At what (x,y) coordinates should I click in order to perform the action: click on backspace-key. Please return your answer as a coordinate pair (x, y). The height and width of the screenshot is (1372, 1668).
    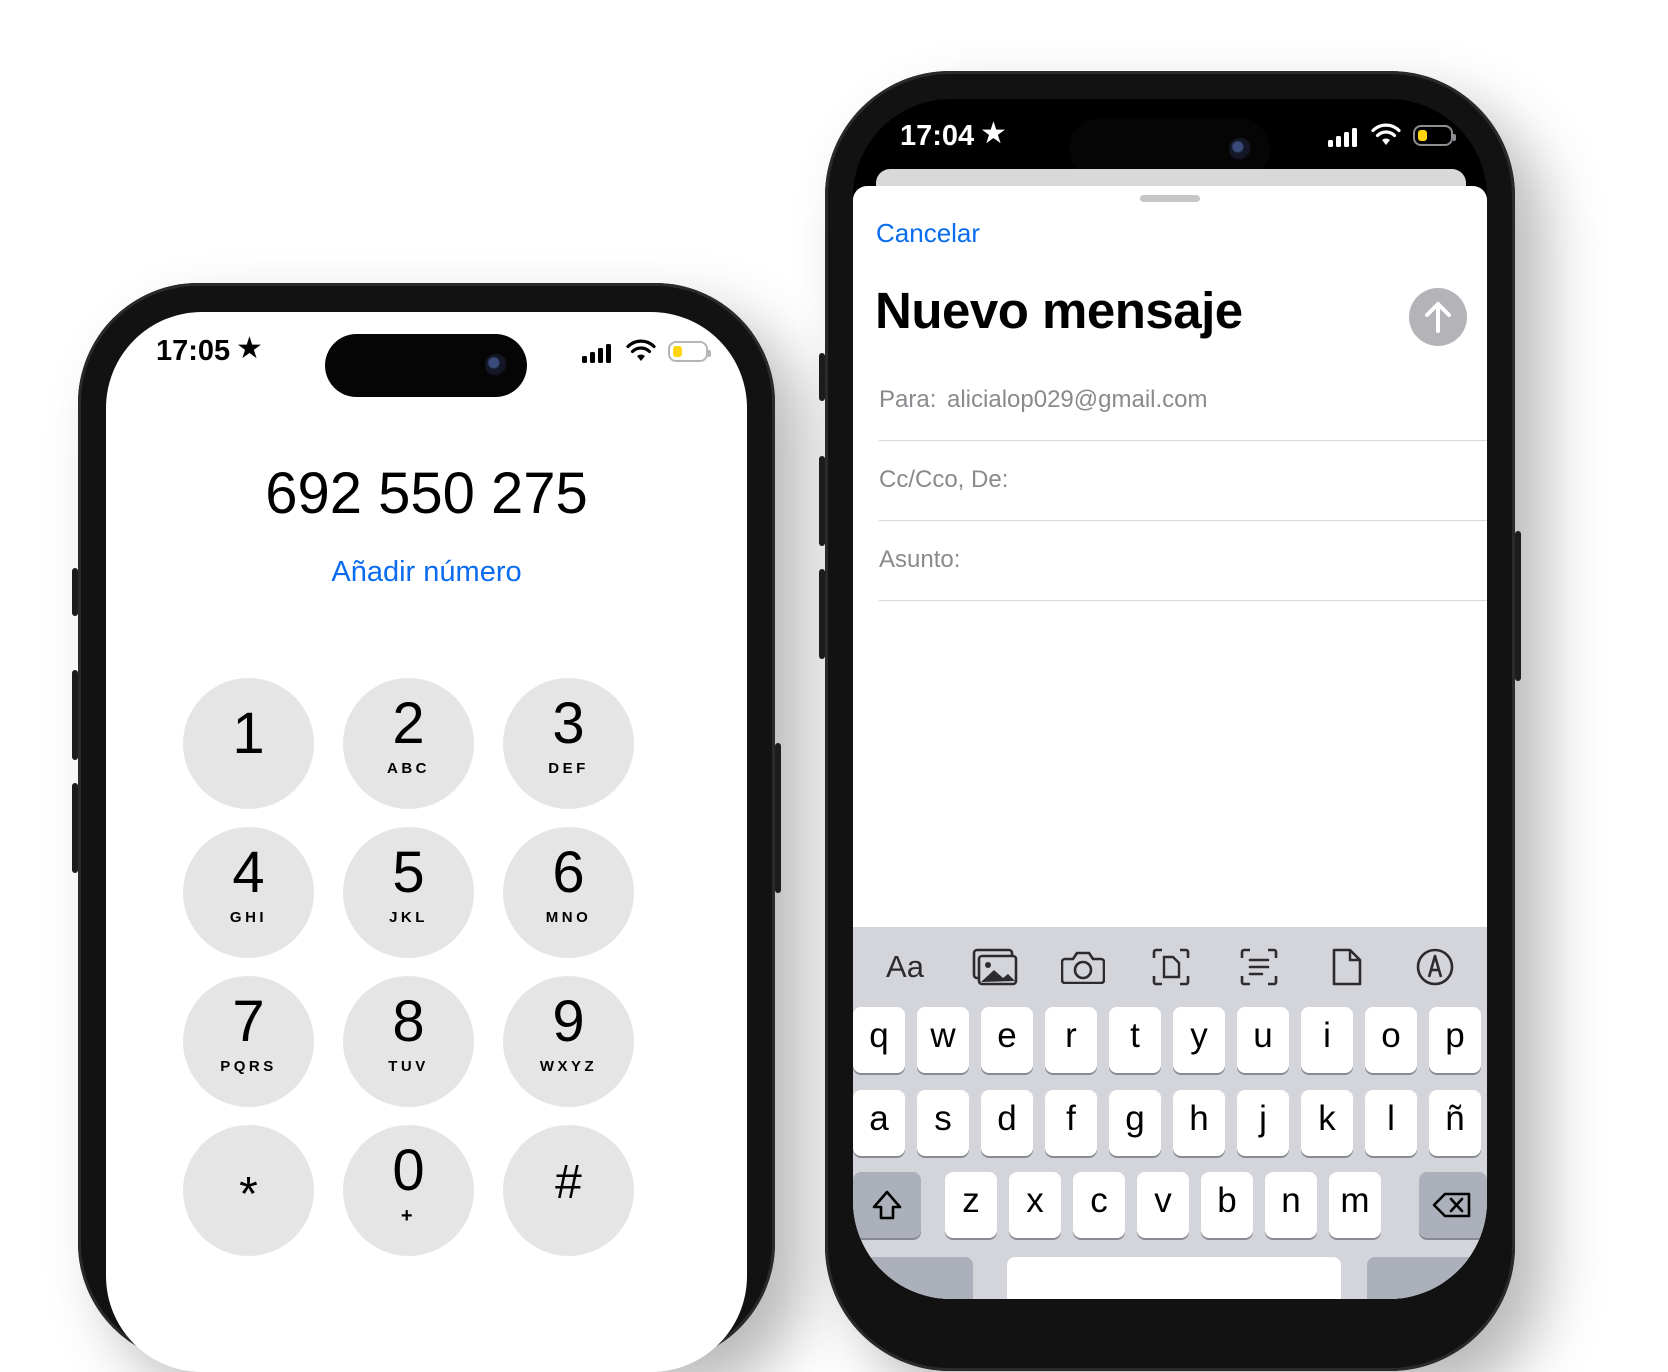
    Looking at the image, I should click on (1453, 1205).